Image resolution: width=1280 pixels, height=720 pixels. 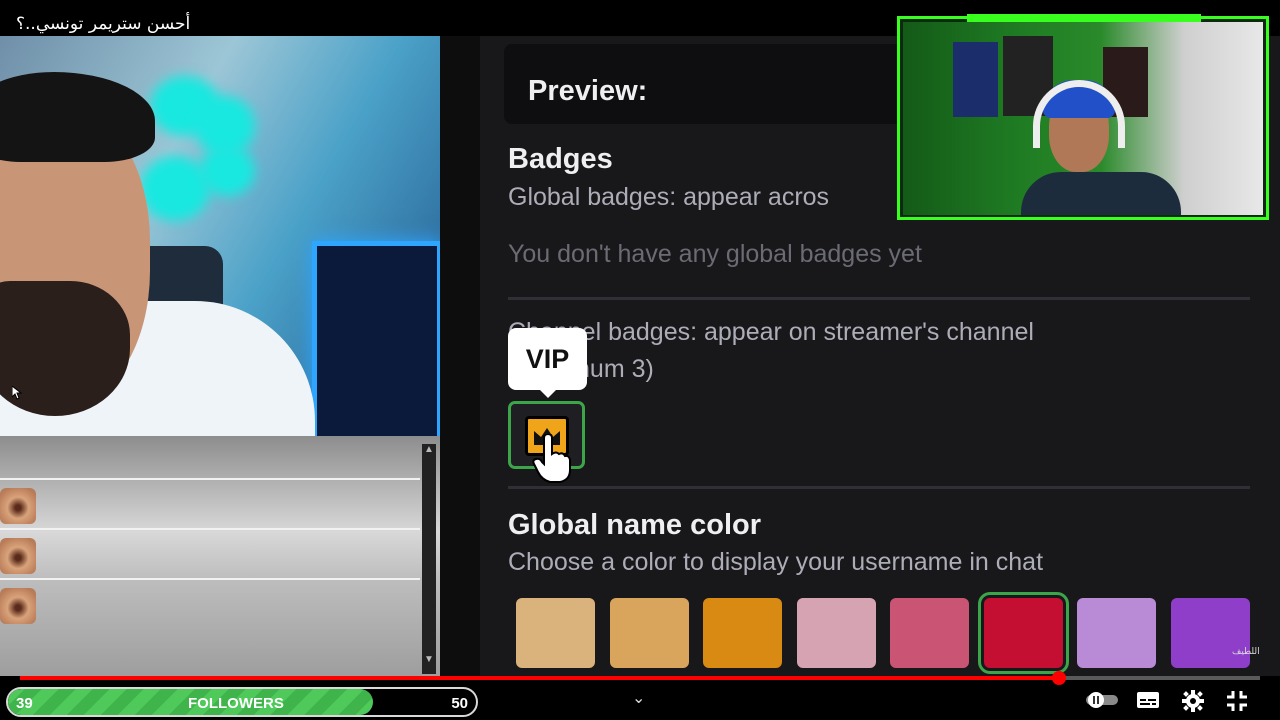 What do you see at coordinates (634, 525) in the screenshot?
I see `name-color-heading: Global name color` at bounding box center [634, 525].